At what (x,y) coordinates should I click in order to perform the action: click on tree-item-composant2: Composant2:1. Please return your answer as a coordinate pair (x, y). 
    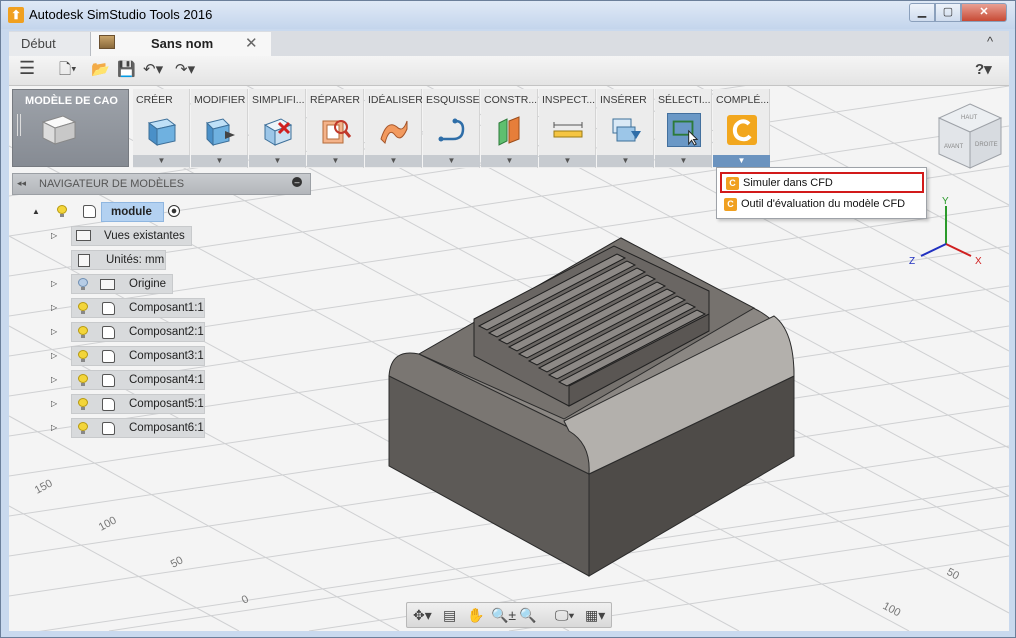
    Looking at the image, I should click on (138, 332).